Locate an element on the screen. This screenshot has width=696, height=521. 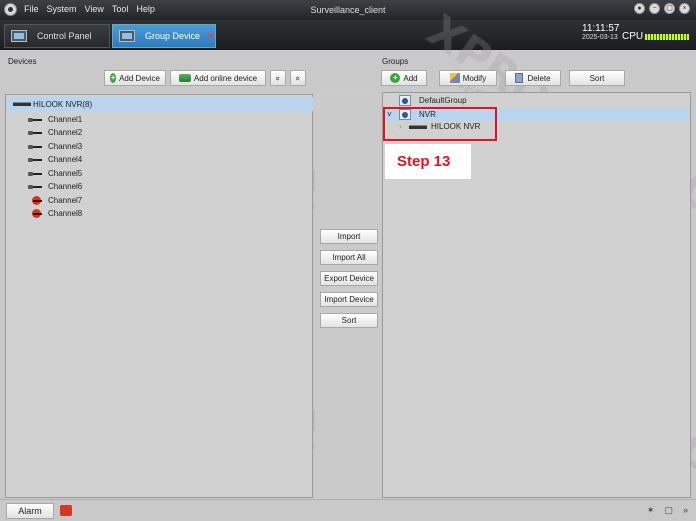
trash-icon is located at coordinates (519, 78).